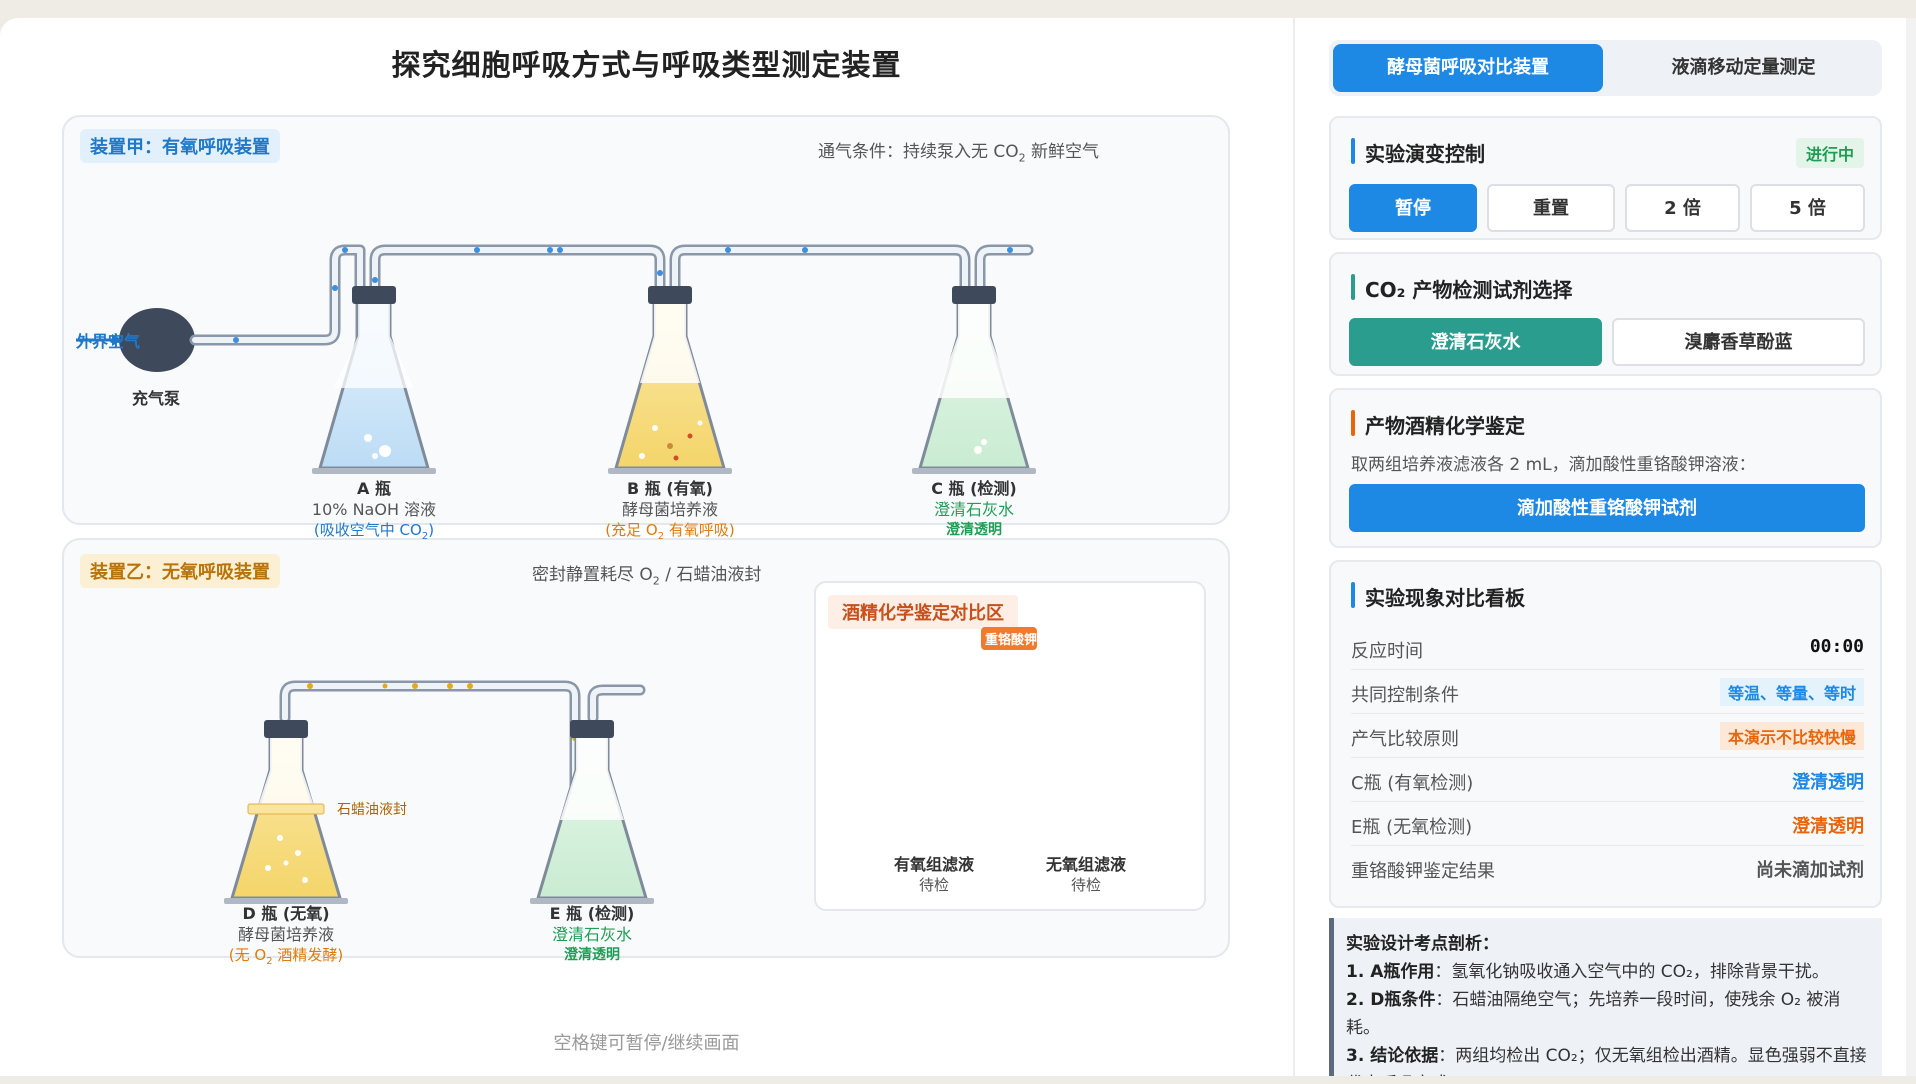 Image resolution: width=1916 pixels, height=1084 pixels. I want to click on reset-button: 重置, so click(1551, 208).